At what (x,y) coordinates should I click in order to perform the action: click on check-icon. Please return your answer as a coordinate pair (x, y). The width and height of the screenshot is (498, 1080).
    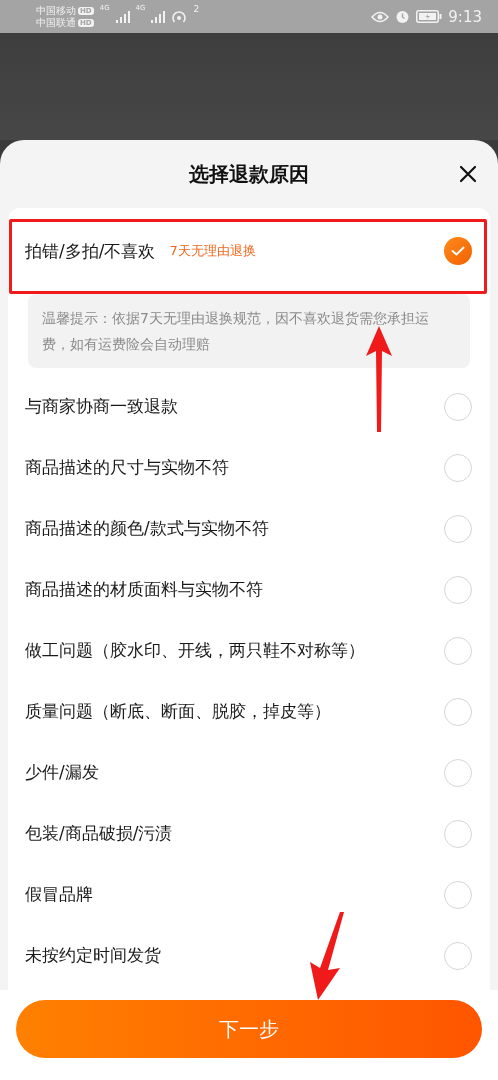
    Looking at the image, I should click on (458, 251).